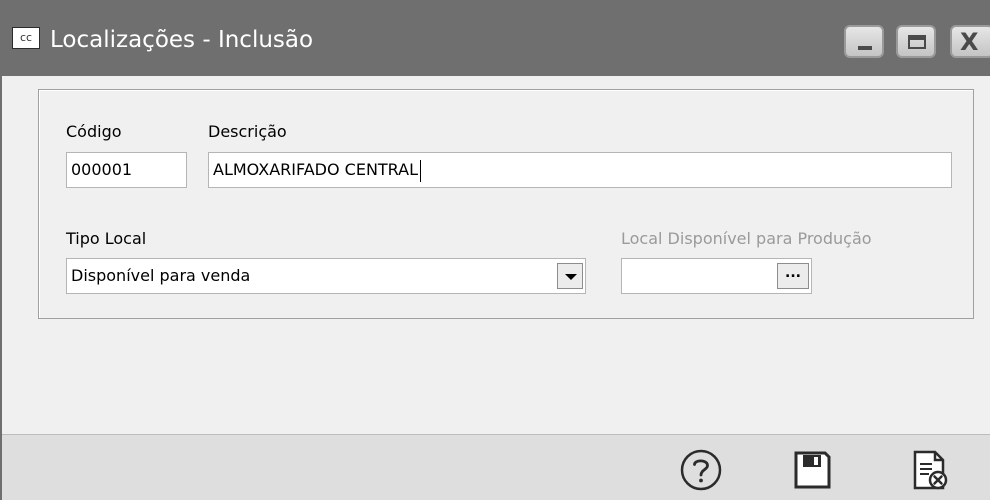  Describe the element at coordinates (864, 41) in the screenshot. I see `minimize-button` at that location.